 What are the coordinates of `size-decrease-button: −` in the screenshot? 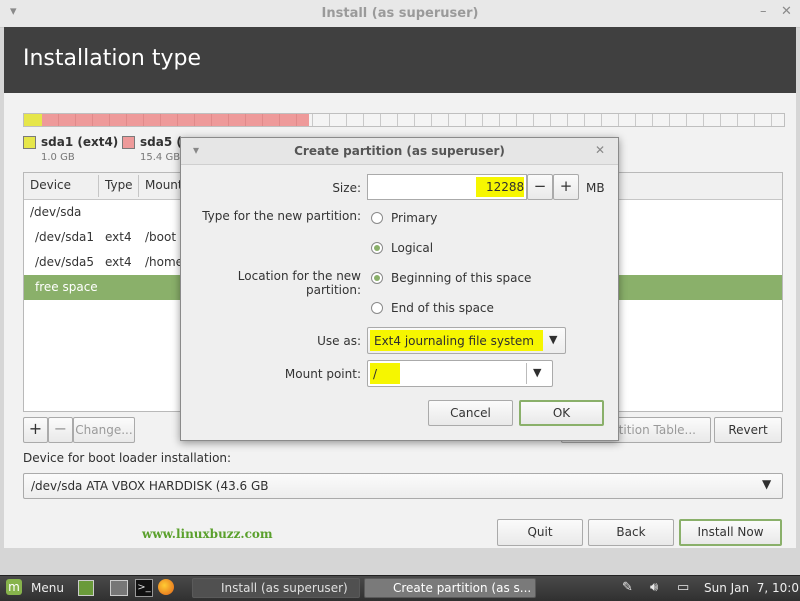 It's located at (540, 187).